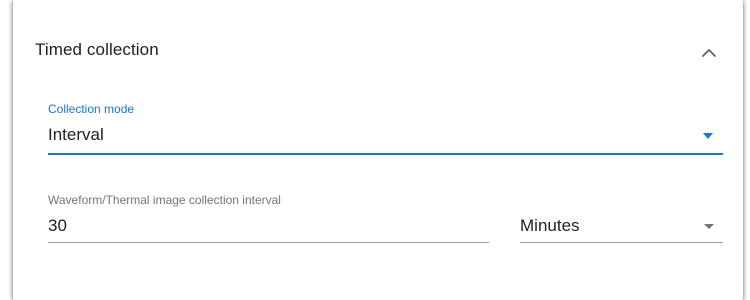  What do you see at coordinates (57, 225) in the screenshot?
I see `interval-value: 30` at bounding box center [57, 225].